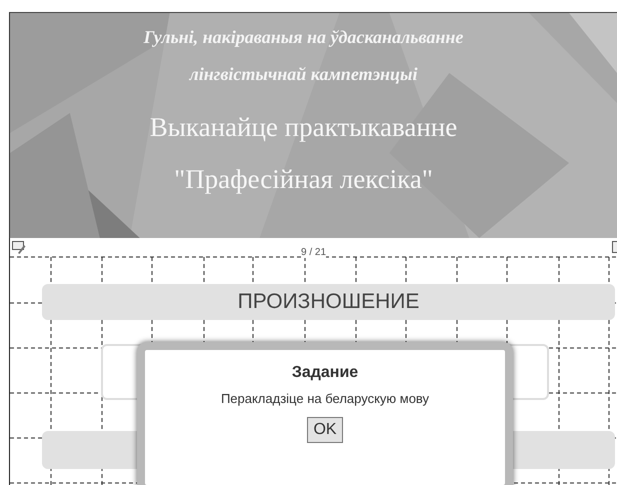  Describe the element at coordinates (325, 373) in the screenshot. I see `dialog-title: Задание` at that location.